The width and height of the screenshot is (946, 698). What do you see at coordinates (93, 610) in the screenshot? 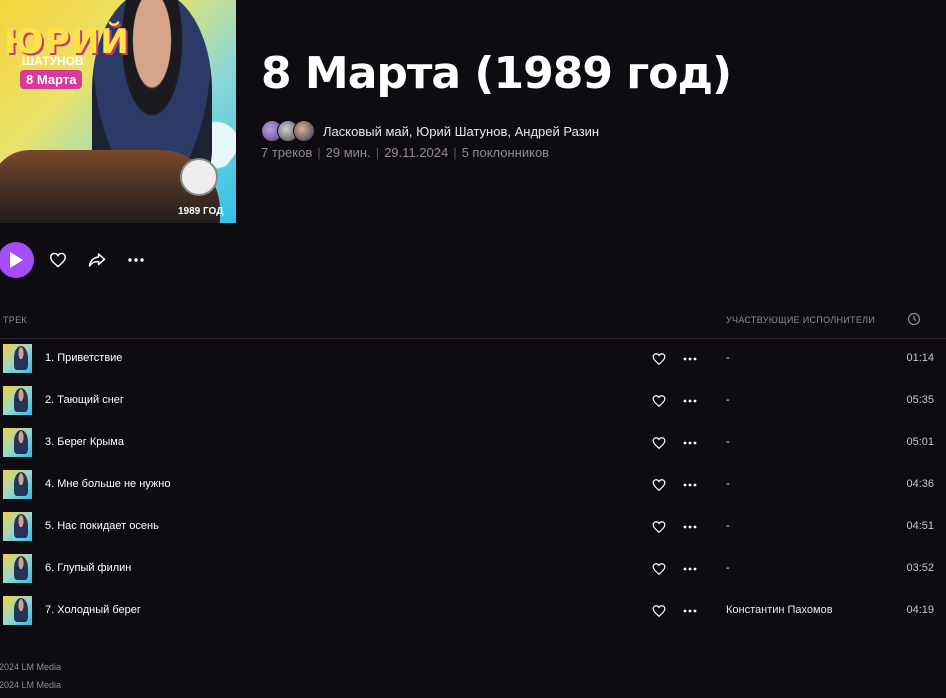
I see `track-title: 7. Холодный берег` at bounding box center [93, 610].